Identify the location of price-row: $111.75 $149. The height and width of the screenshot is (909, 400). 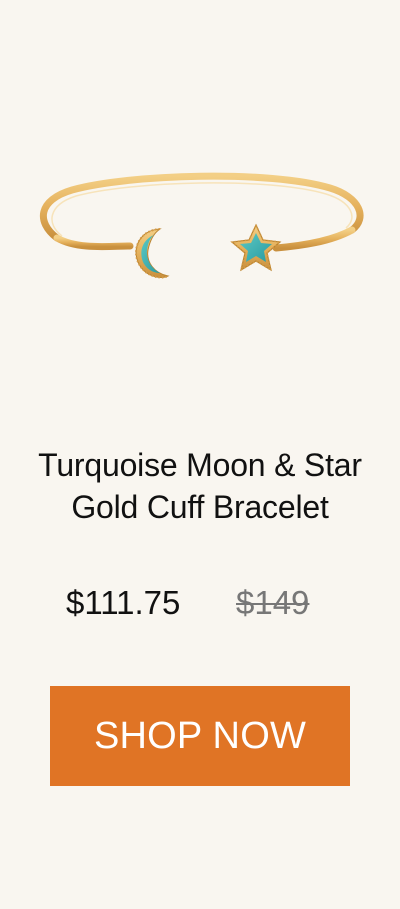
(200, 603).